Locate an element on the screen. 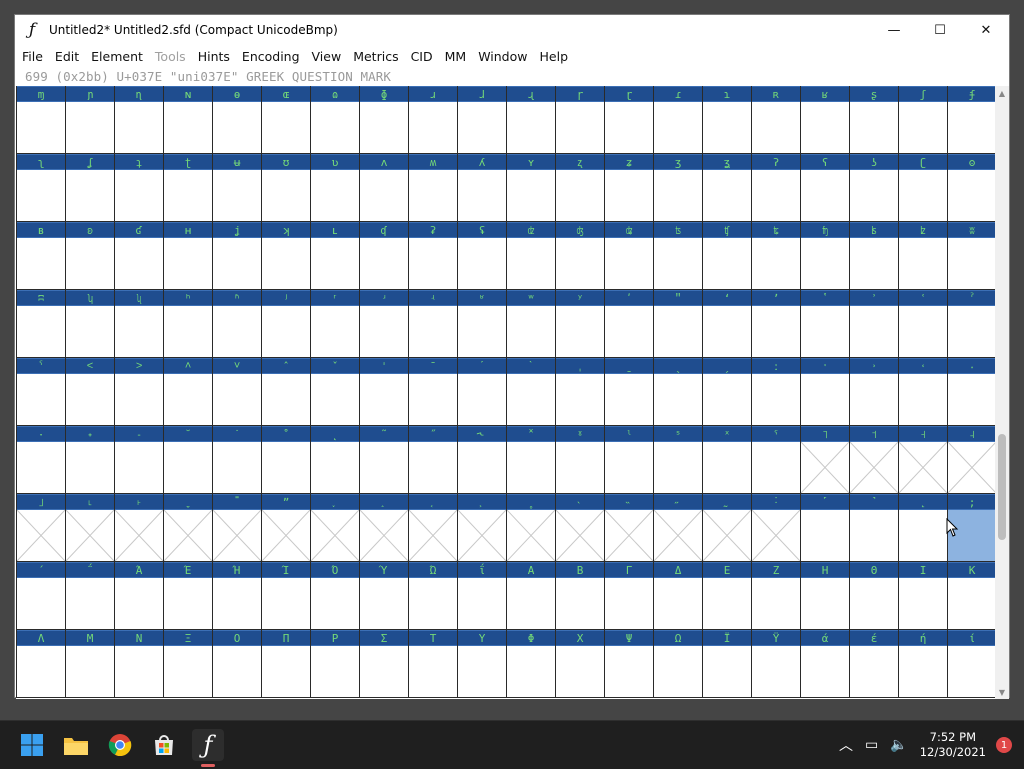 The image size is (1024, 769). glyph-cell: ˇ is located at coordinates (335, 392).